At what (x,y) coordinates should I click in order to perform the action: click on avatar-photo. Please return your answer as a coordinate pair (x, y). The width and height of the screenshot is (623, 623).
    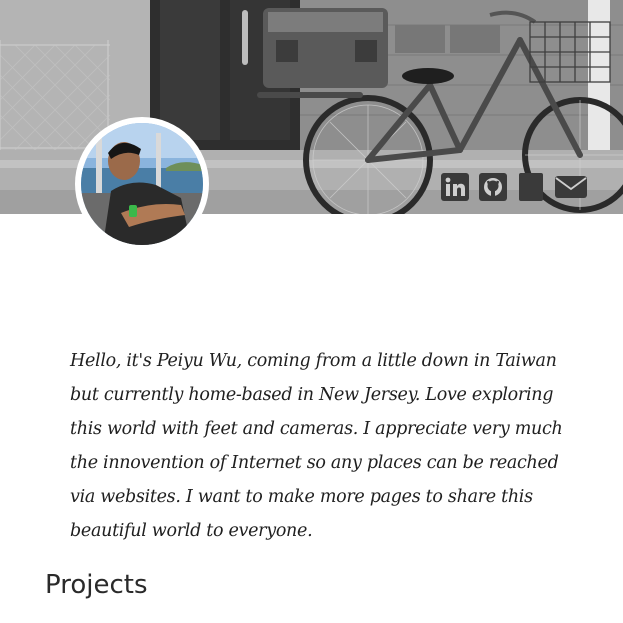
    Looking at the image, I should click on (142, 184).